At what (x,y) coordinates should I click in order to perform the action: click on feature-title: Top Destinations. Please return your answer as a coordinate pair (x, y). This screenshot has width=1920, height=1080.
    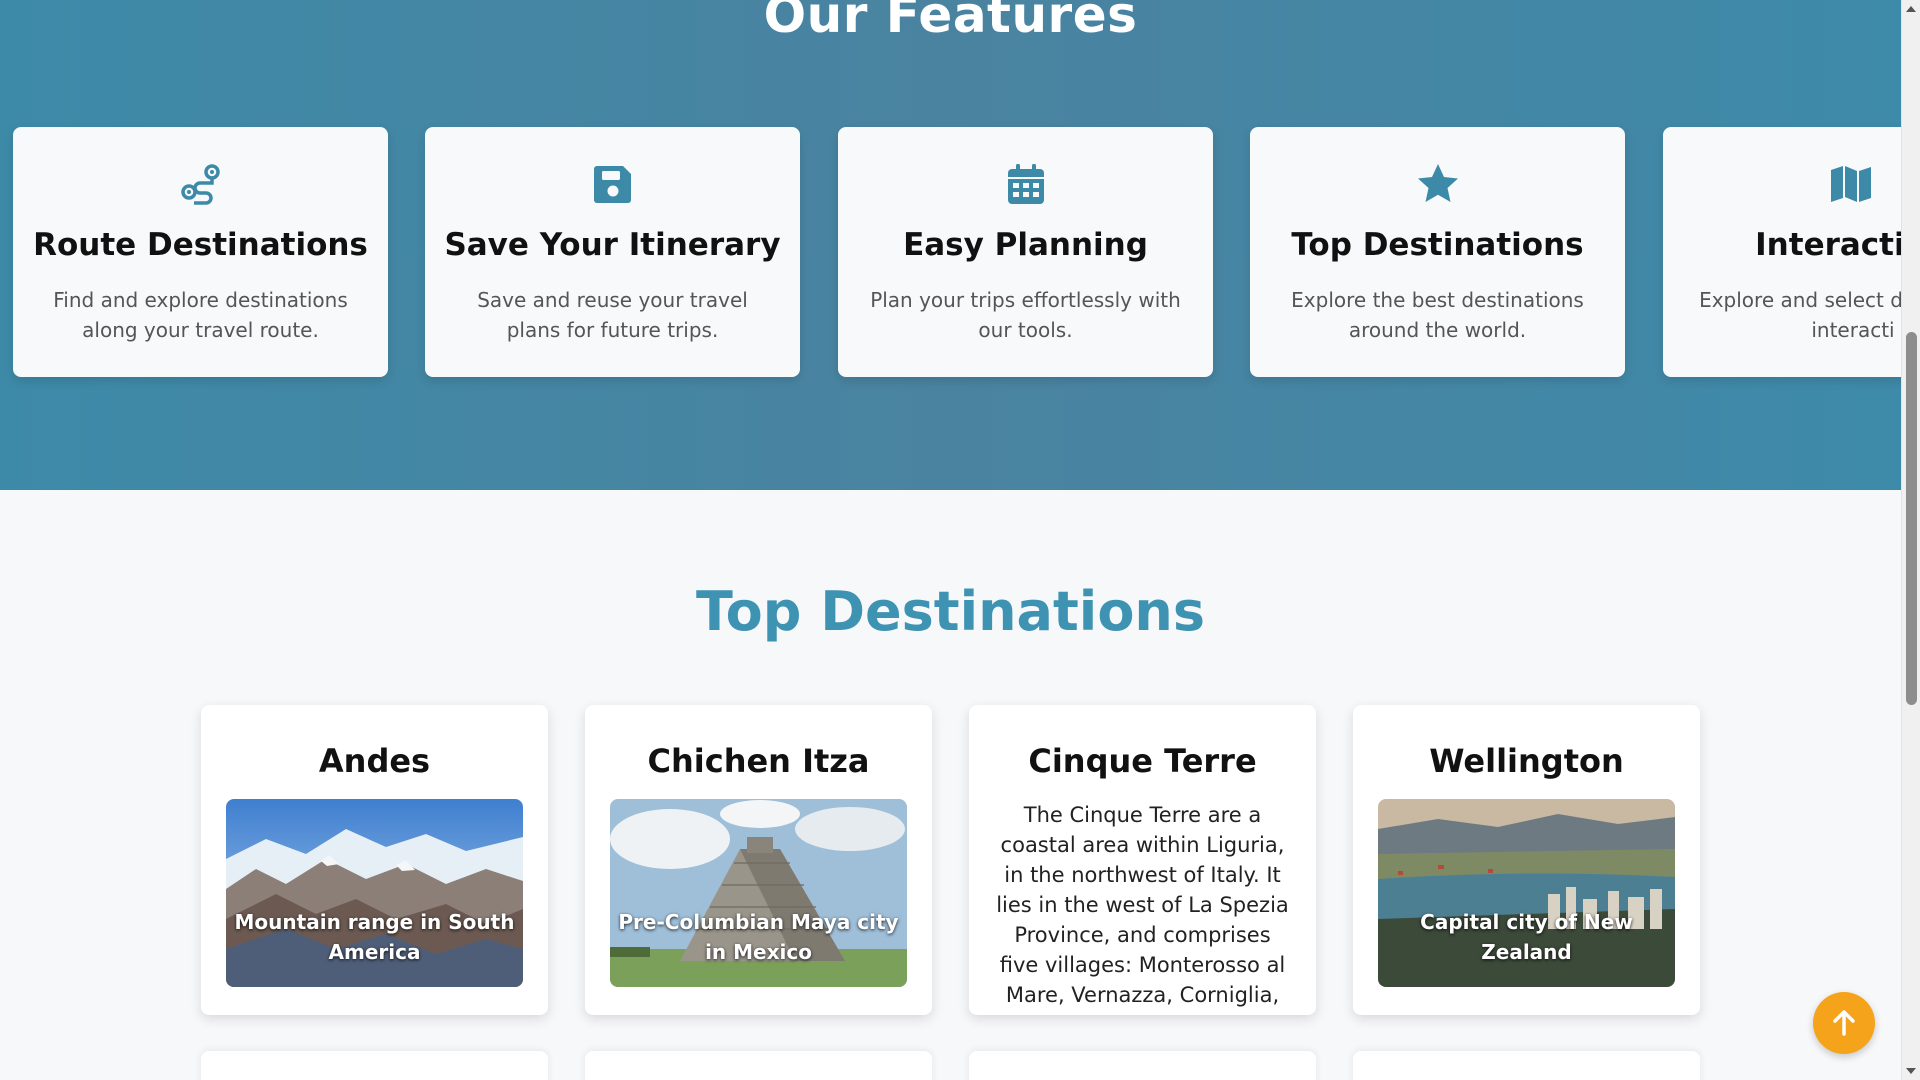
    Looking at the image, I should click on (1437, 245).